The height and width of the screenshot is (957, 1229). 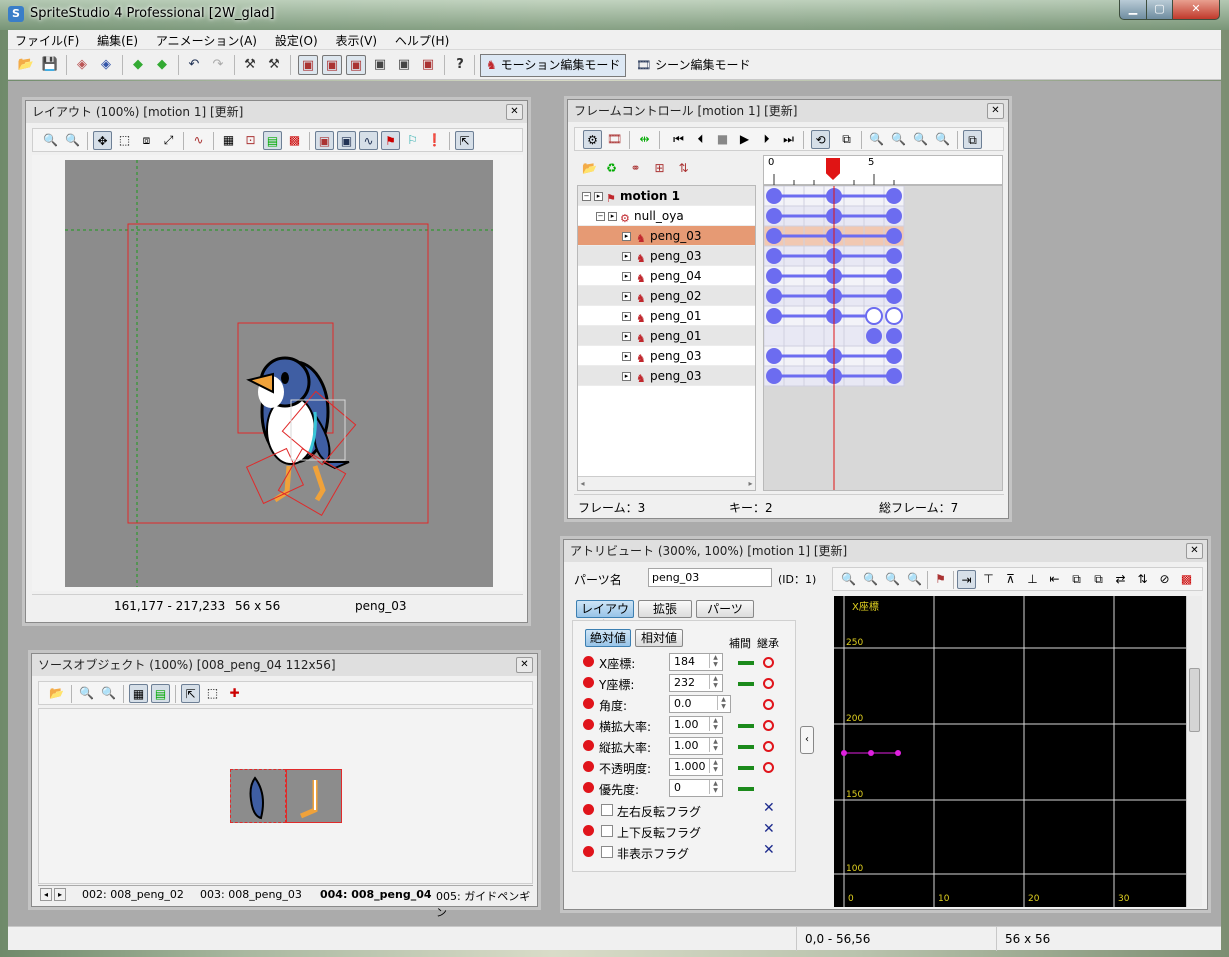 What do you see at coordinates (914, 579) in the screenshot?
I see `graph-zoom-4-icon: 🔍` at bounding box center [914, 579].